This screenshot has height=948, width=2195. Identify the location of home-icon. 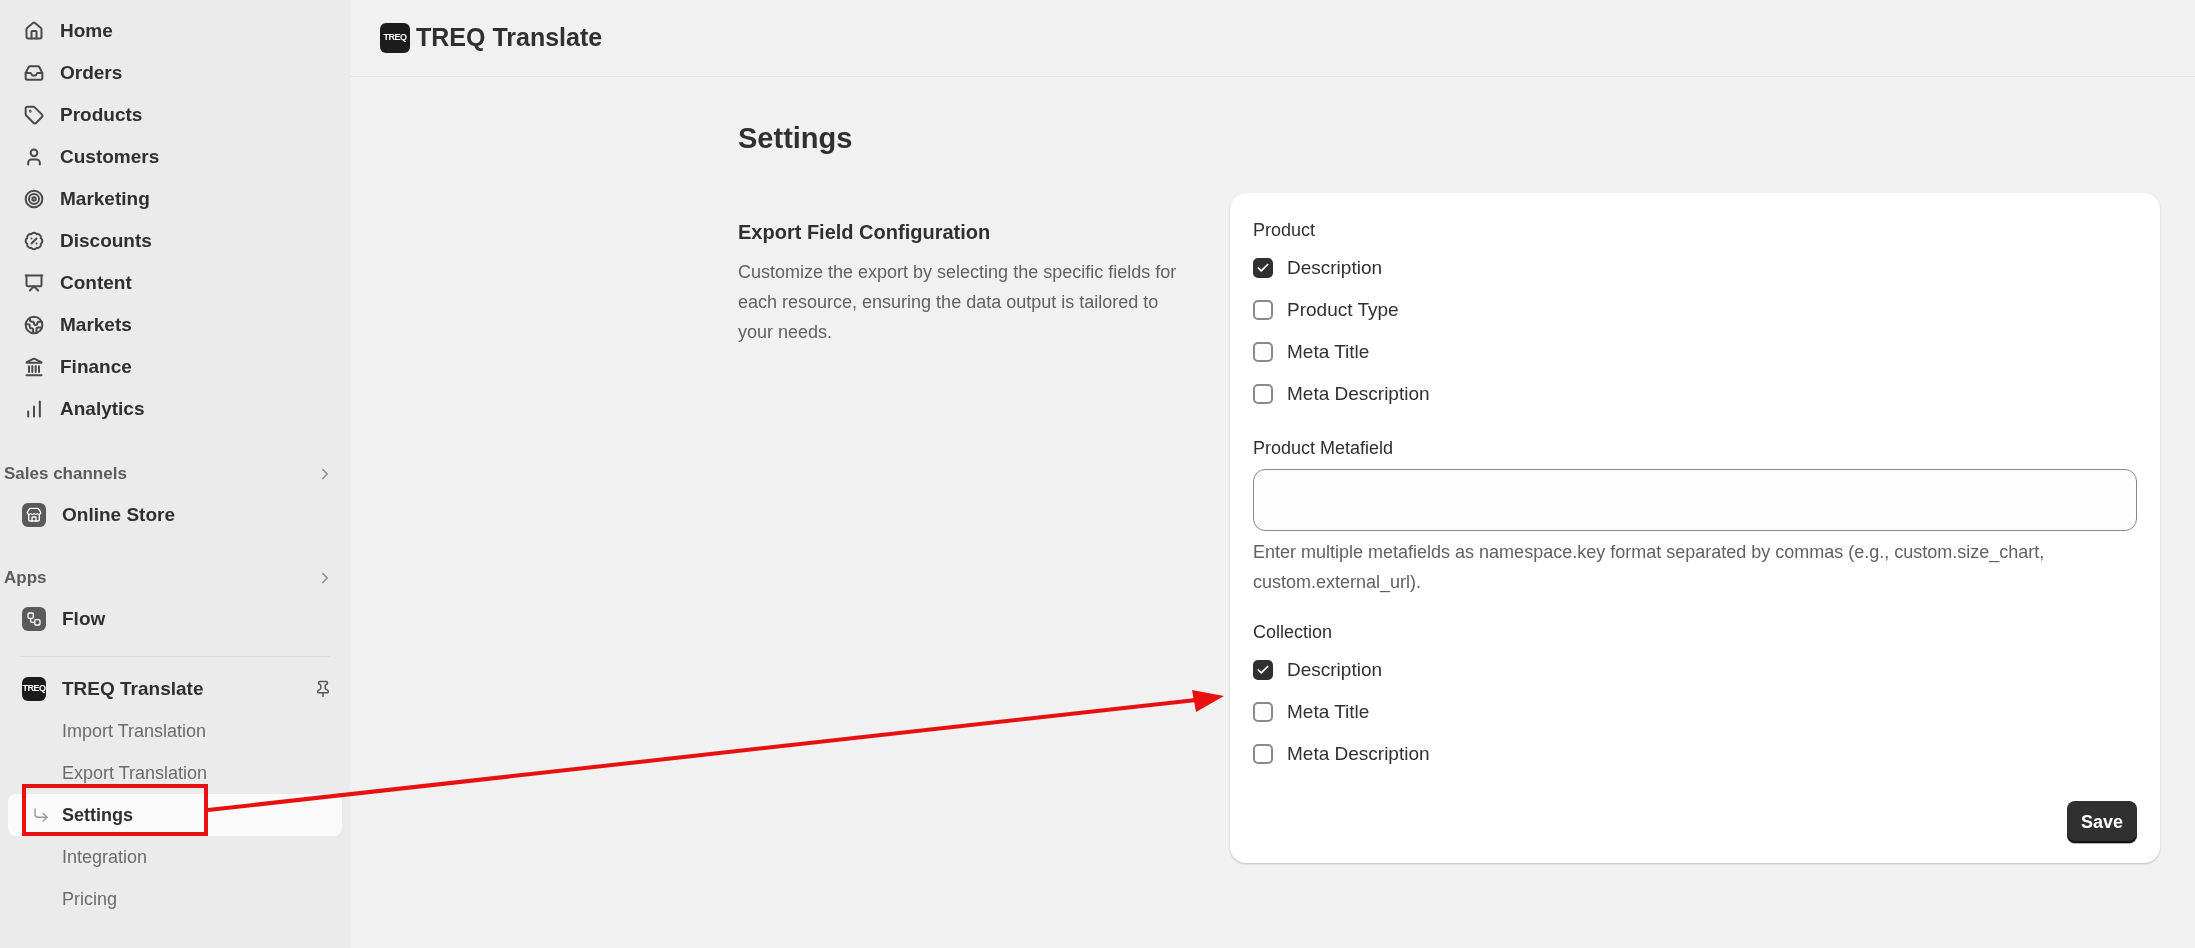
(34, 31).